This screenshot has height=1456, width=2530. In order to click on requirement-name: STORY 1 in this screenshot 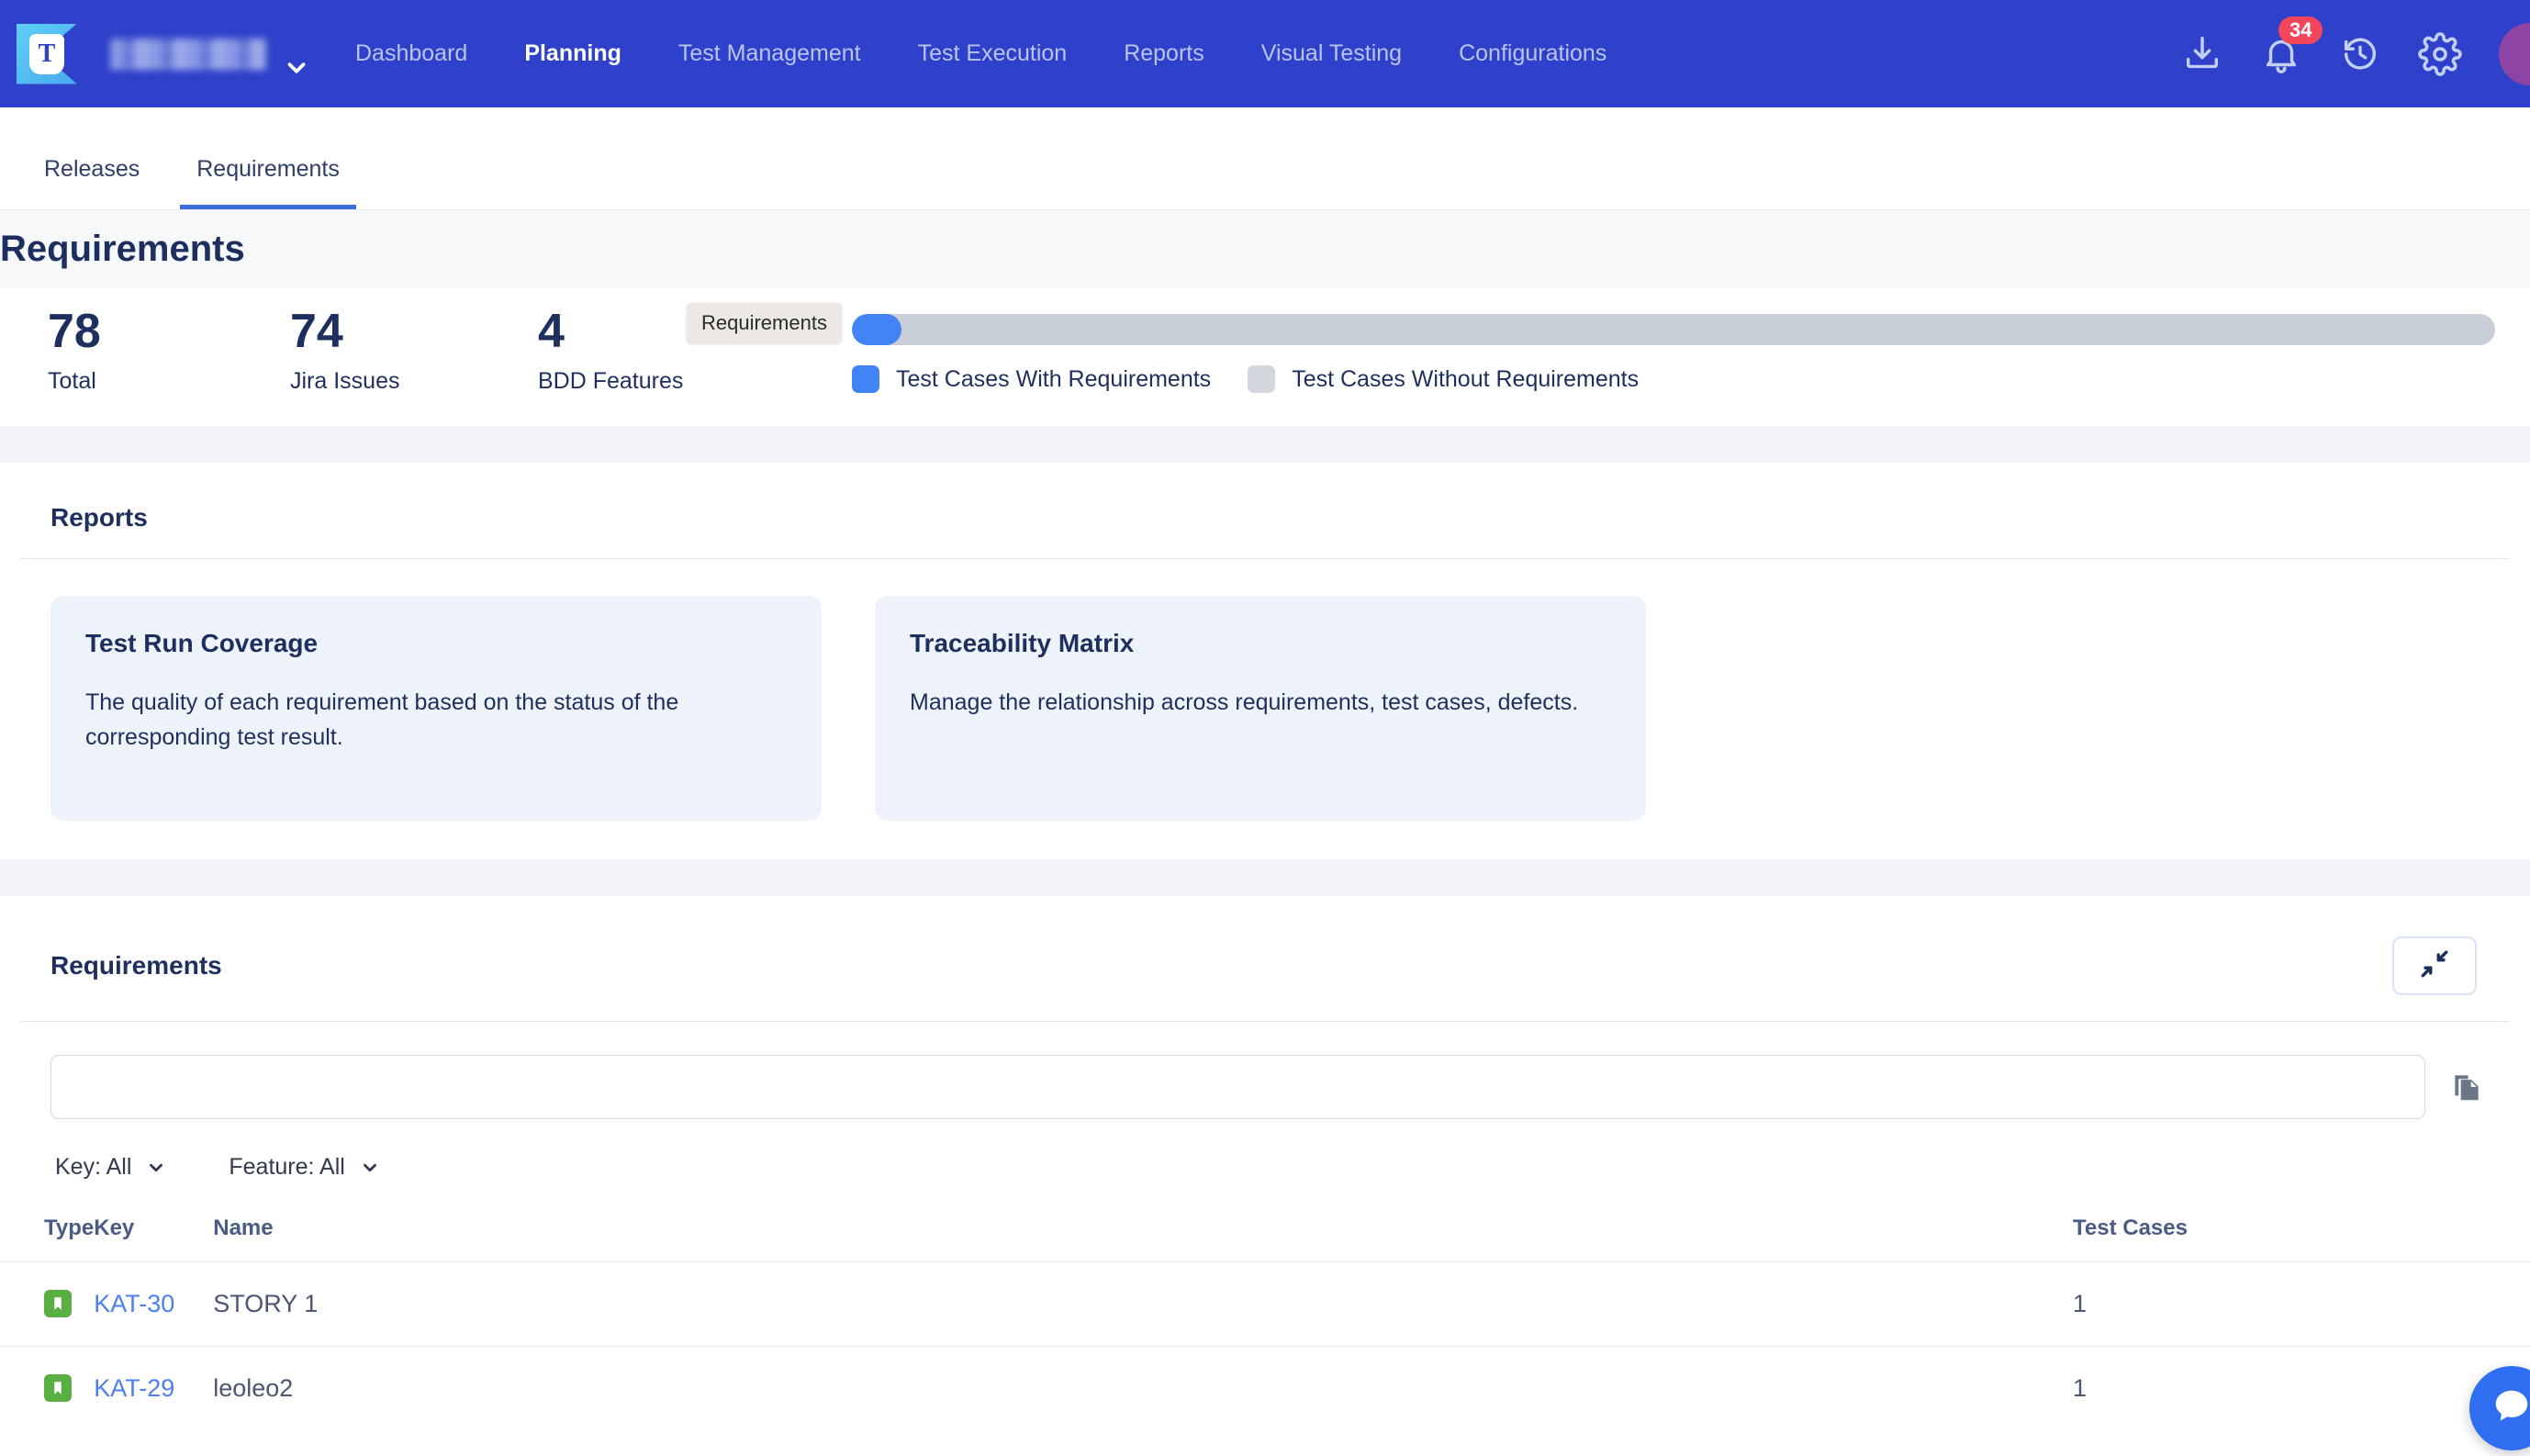, I will do `click(1114, 1304)`.